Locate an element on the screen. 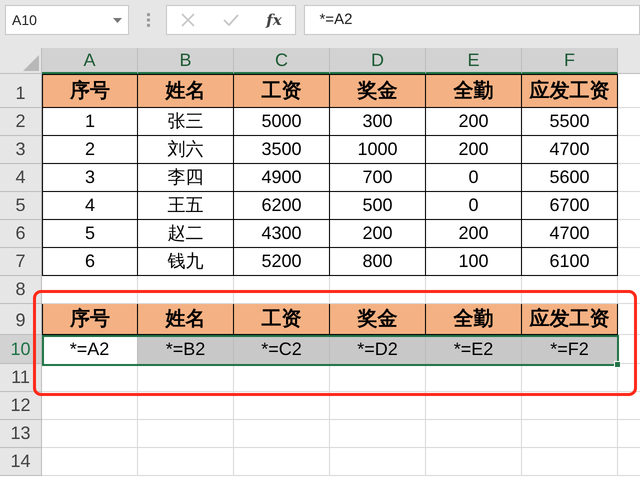 The height and width of the screenshot is (480, 640). name-box: A10 is located at coordinates (67, 20).